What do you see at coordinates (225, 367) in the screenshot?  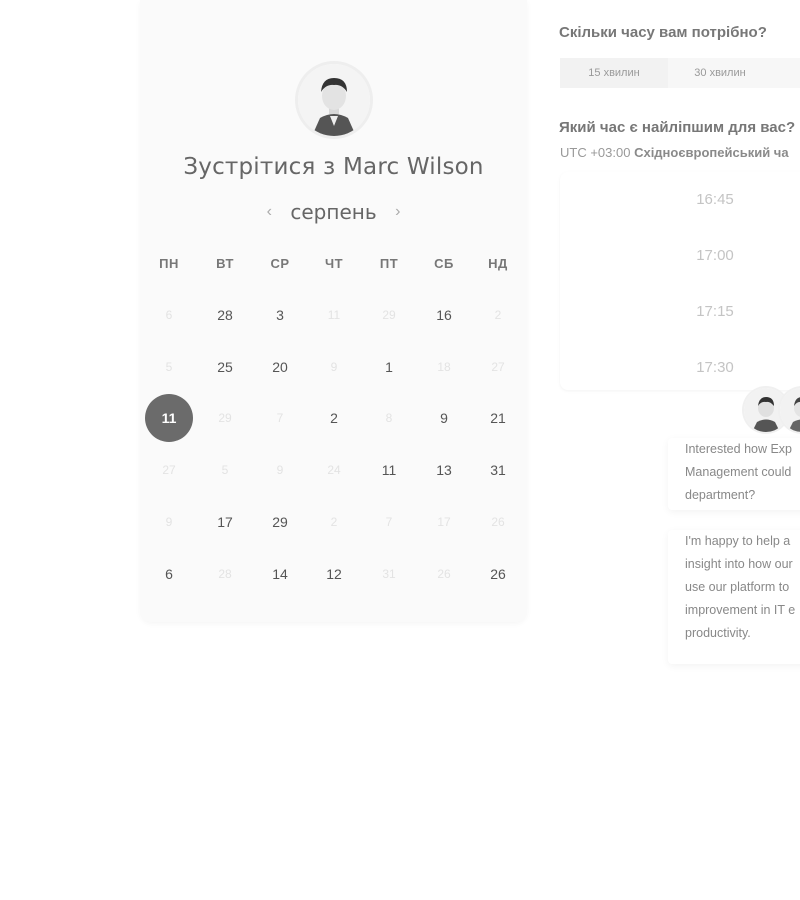 I see `calendar-day: 25` at bounding box center [225, 367].